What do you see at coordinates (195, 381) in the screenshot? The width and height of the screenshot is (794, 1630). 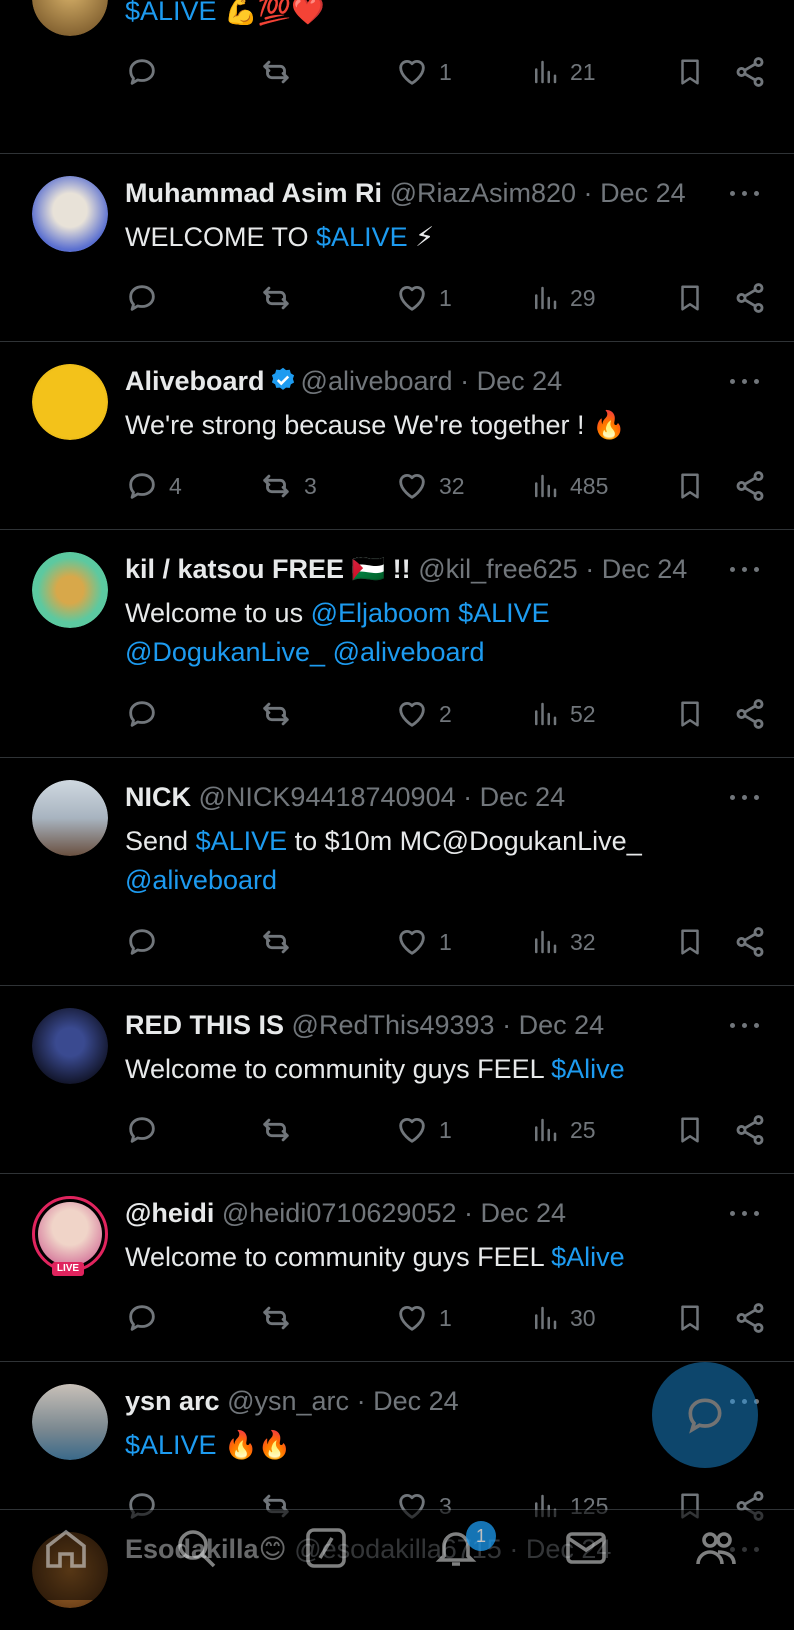 I see `author-name: Aliveboard` at bounding box center [195, 381].